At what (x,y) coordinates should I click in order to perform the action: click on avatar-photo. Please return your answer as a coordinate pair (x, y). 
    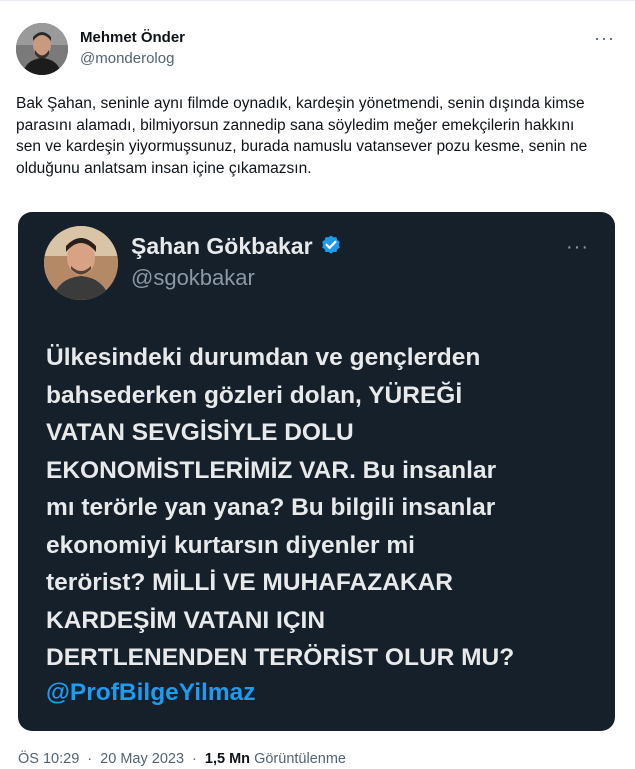
    Looking at the image, I should click on (42, 49).